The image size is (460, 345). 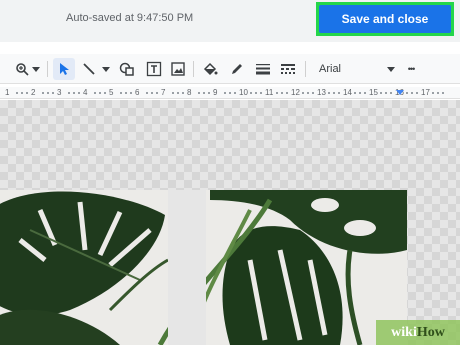 I want to click on font-selector: Arial, so click(x=330, y=69).